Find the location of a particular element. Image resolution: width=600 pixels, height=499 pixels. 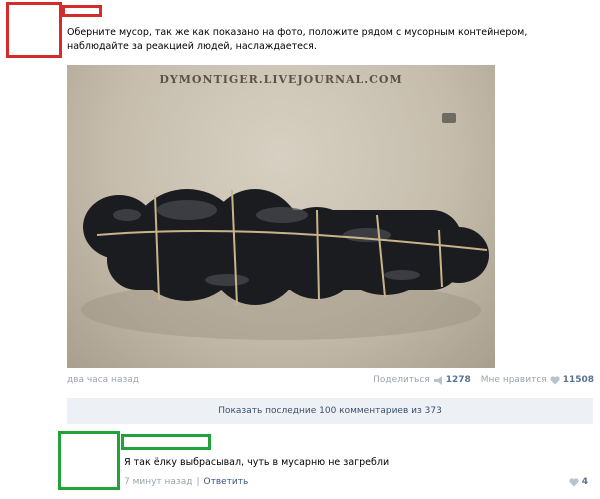

comment-like-button: 4 is located at coordinates (578, 482).